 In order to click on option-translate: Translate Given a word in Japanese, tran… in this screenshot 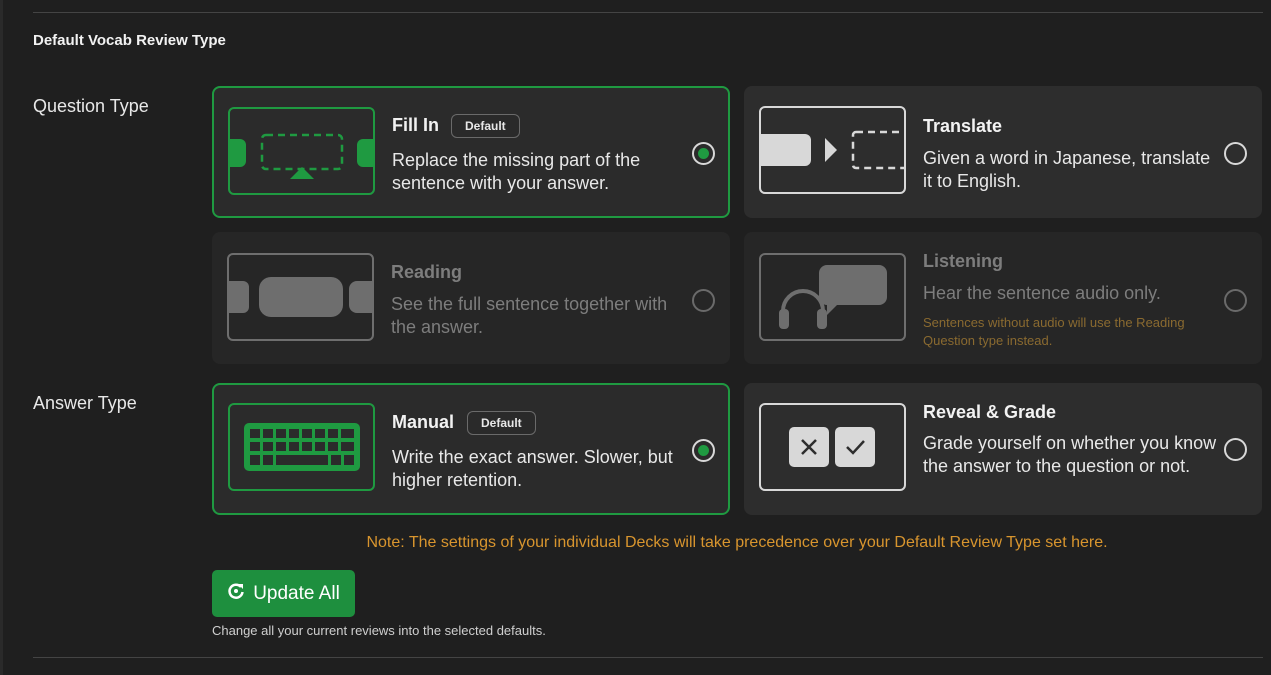, I will do `click(1003, 152)`.